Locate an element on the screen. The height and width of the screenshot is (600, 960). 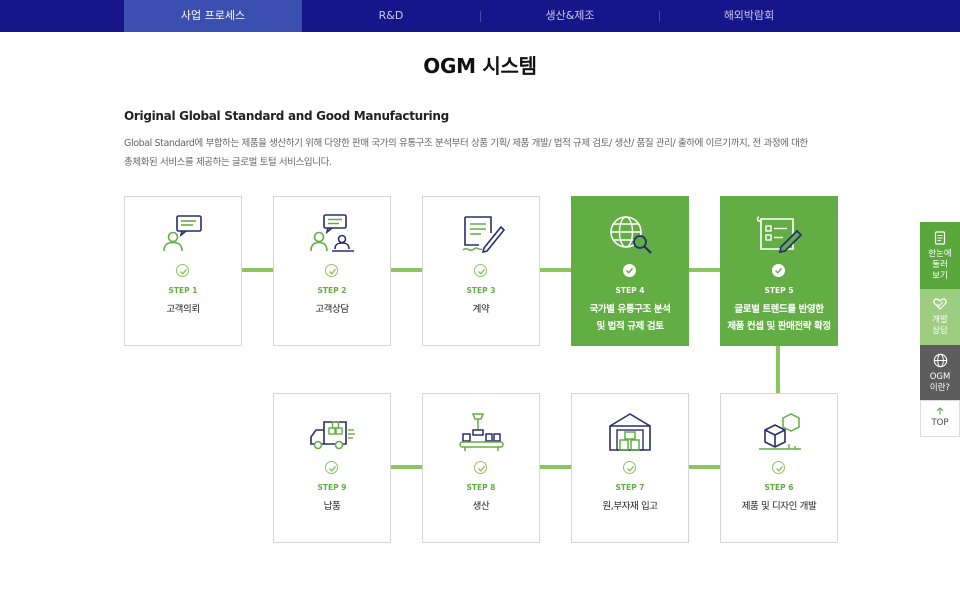
quick-menu: 한눈에 둘러 보기 개발 상담 OGM 이란? TOP is located at coordinates (940, 329).